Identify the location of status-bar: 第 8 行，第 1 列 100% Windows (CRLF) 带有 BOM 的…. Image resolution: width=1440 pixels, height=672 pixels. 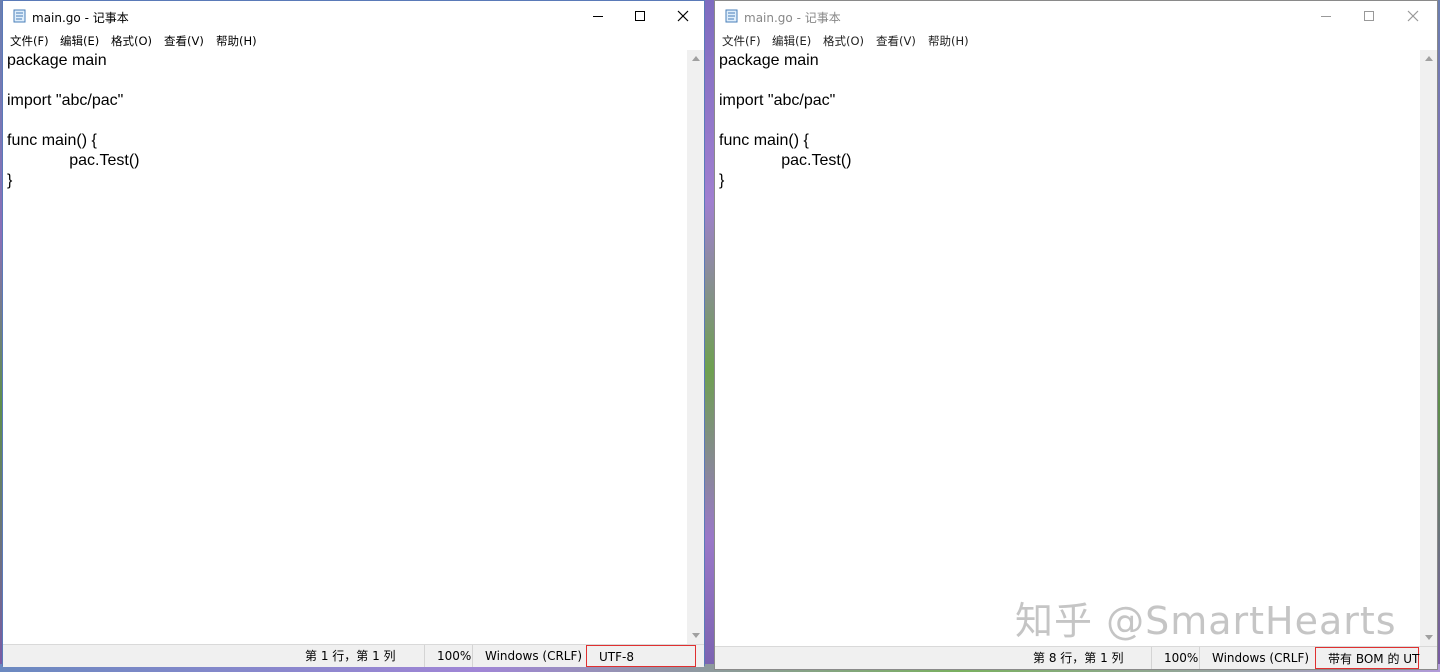
(1076, 657).